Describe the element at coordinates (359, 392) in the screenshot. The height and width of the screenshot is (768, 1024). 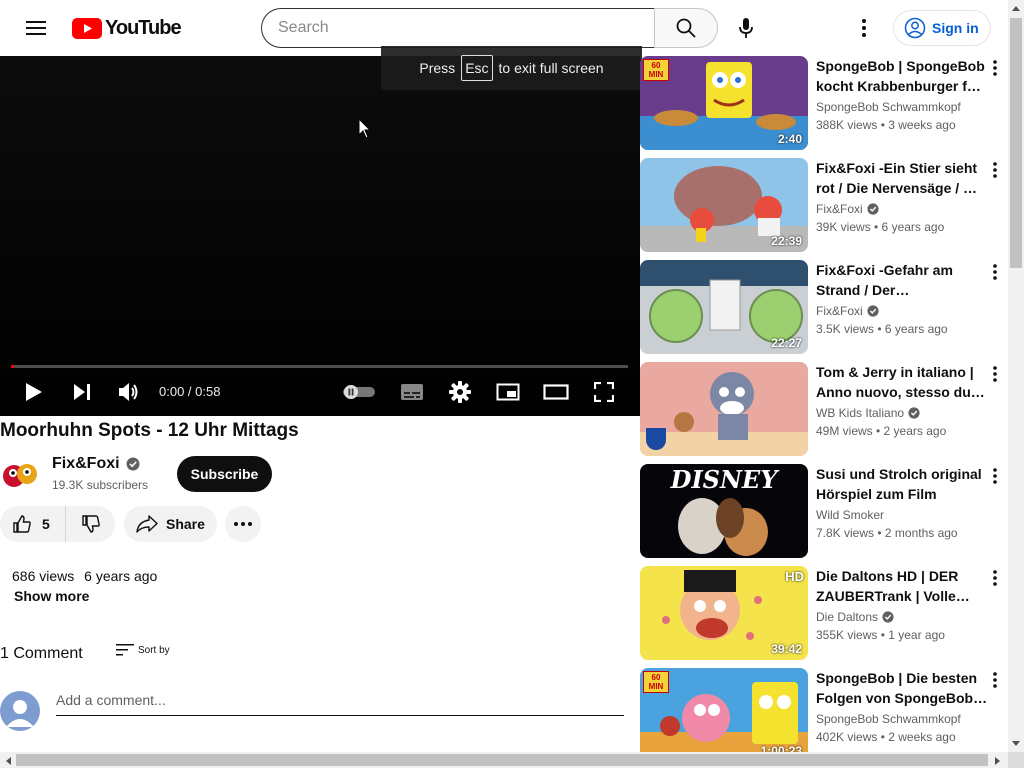
I see `autoplay-toggle` at that location.